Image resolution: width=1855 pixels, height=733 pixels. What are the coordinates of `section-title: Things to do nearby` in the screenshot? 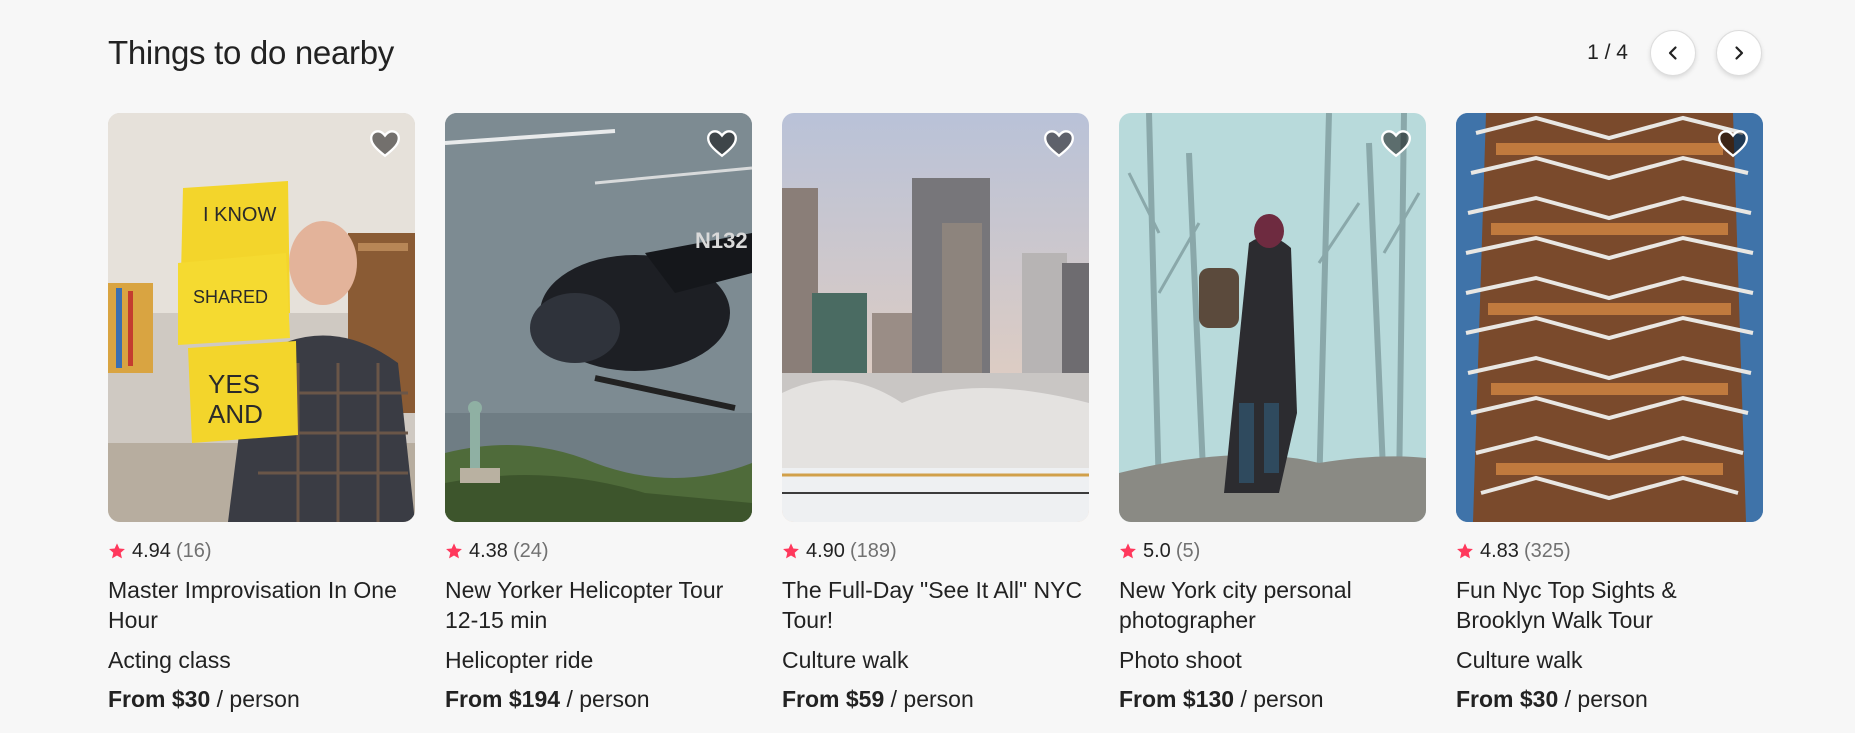 It's located at (251, 52).